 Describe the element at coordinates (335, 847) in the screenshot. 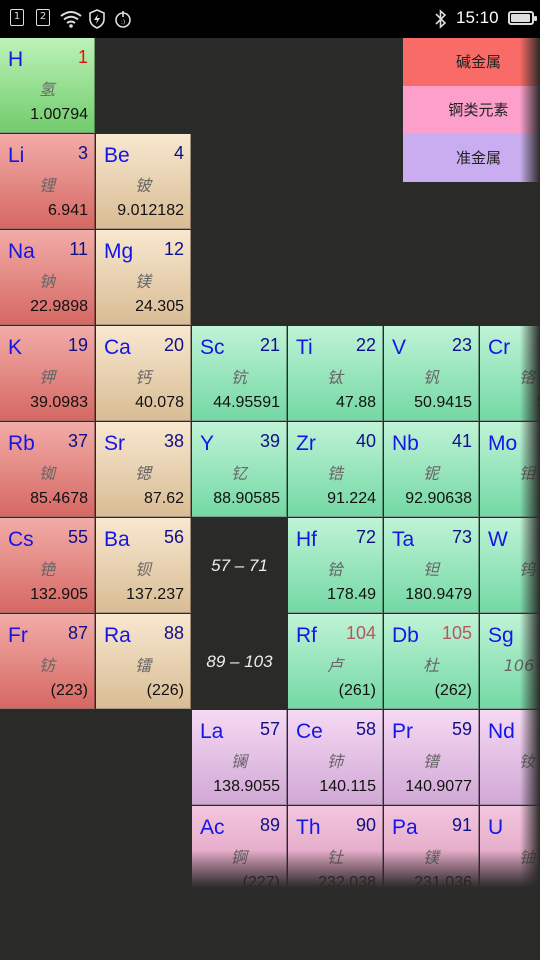

I see `element-cell-th: Th 90 钍 232.038` at that location.